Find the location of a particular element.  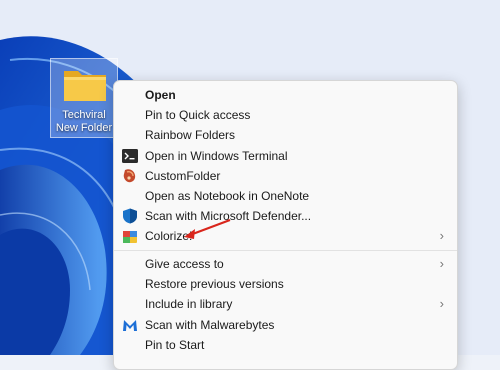

malwarebytes-icon is located at coordinates (130, 325).